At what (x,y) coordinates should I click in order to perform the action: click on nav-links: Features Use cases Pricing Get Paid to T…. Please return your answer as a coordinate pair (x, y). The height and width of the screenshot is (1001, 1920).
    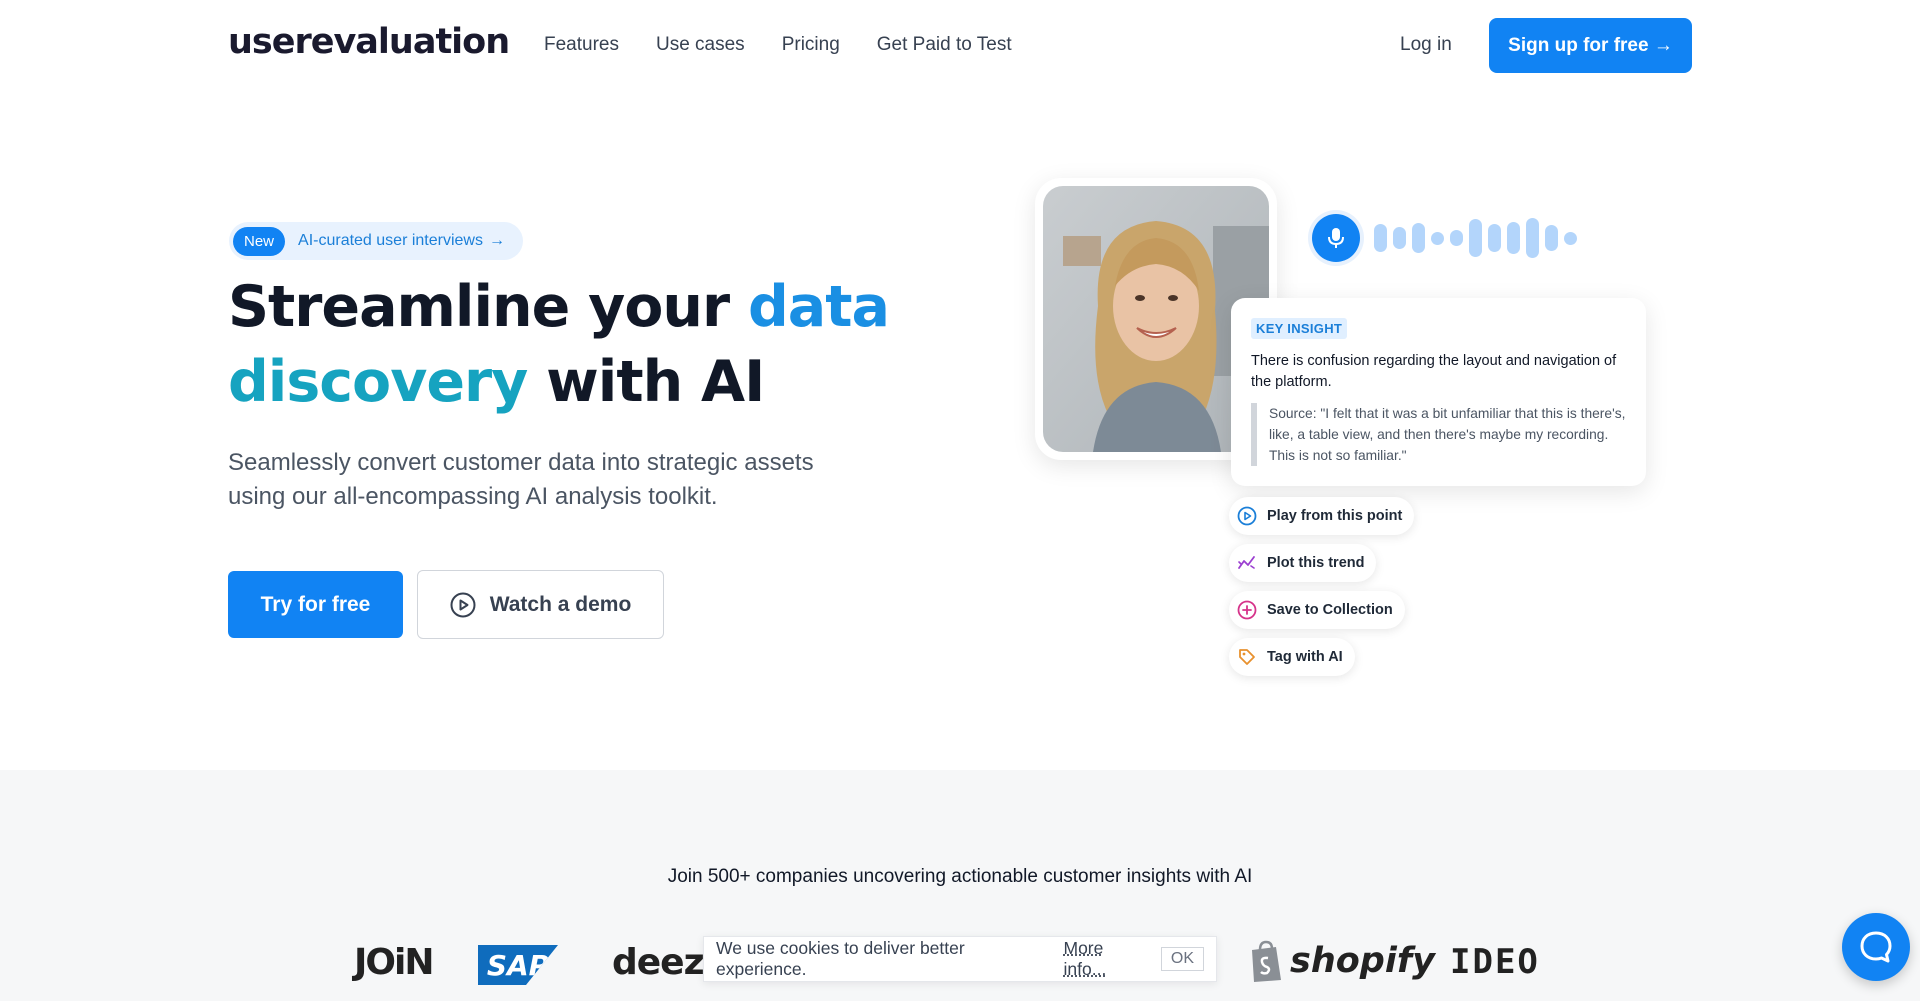
    Looking at the image, I should click on (778, 45).